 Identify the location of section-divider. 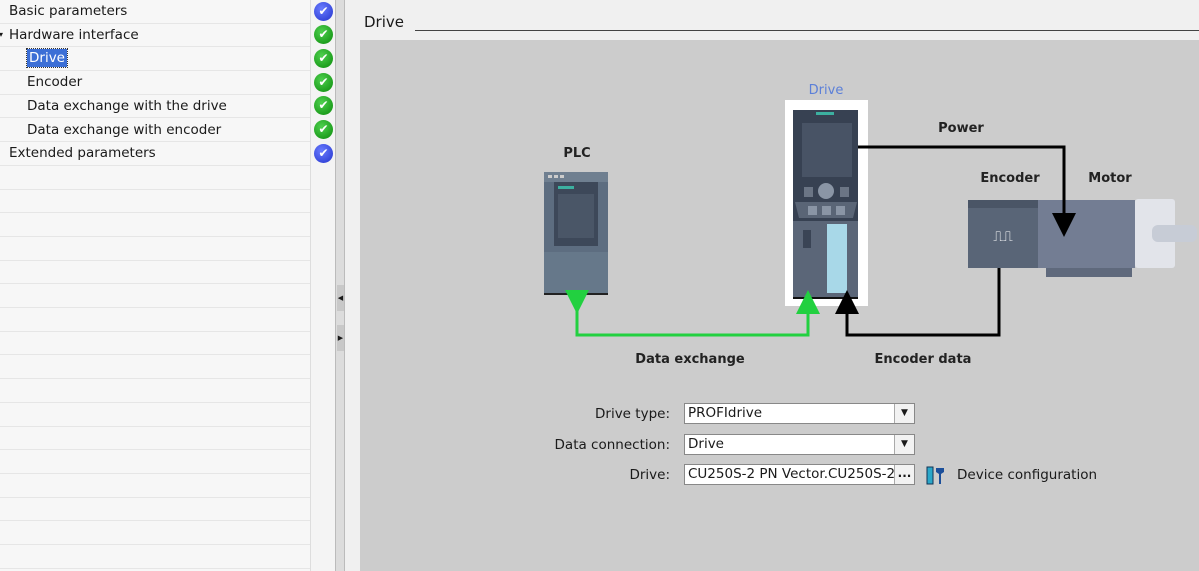
(807, 30).